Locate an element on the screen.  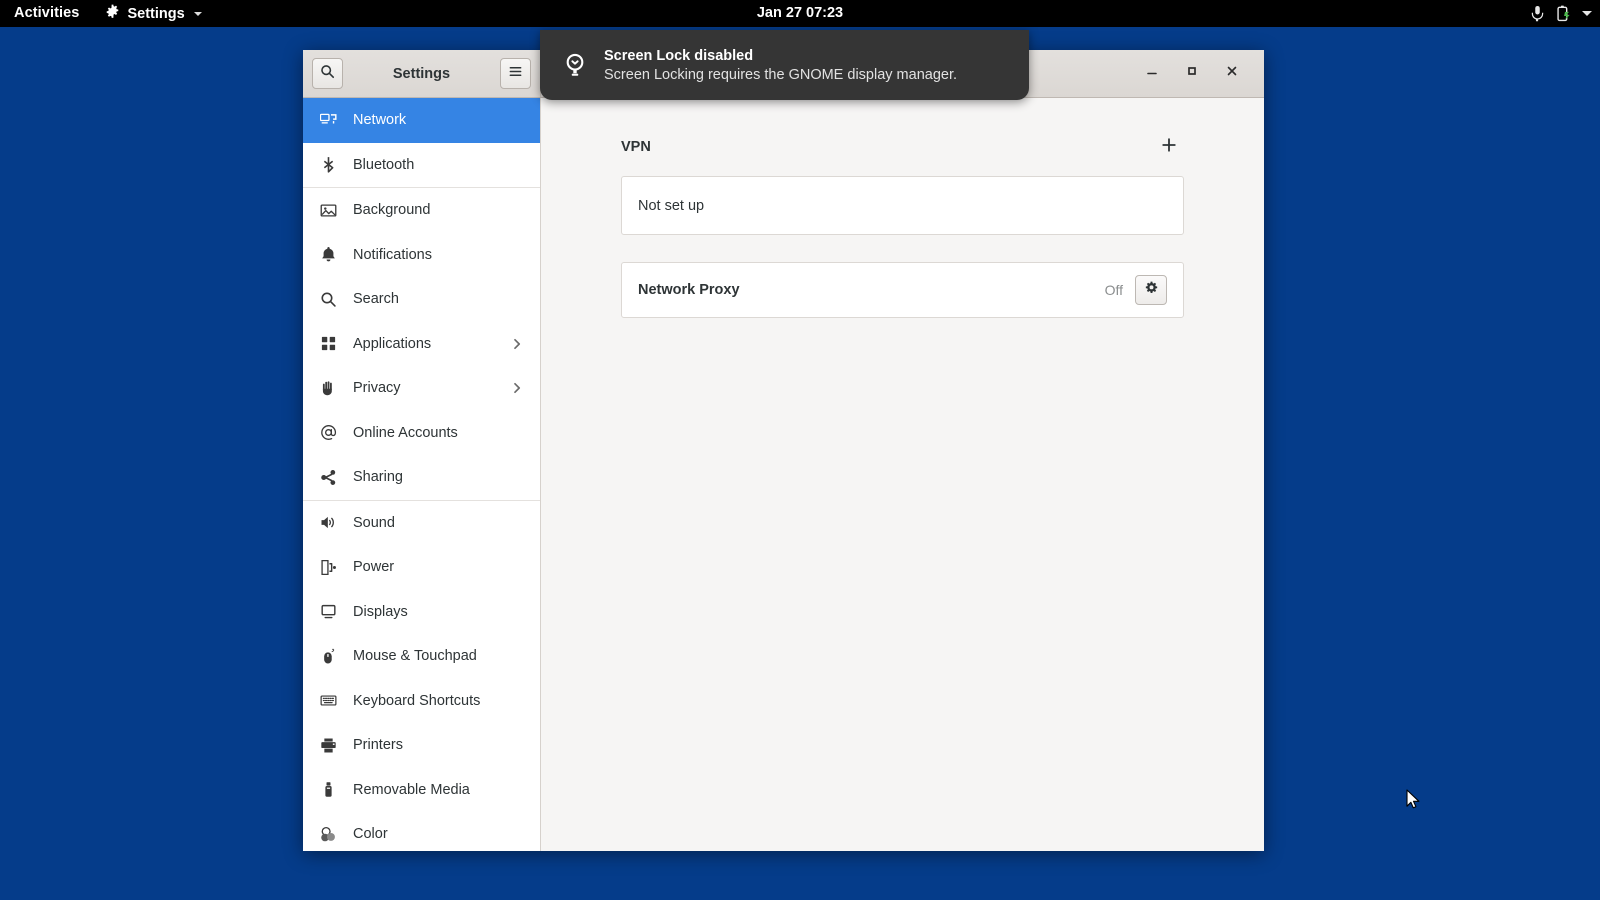
system-status-area is located at coordinates (1561, 13).